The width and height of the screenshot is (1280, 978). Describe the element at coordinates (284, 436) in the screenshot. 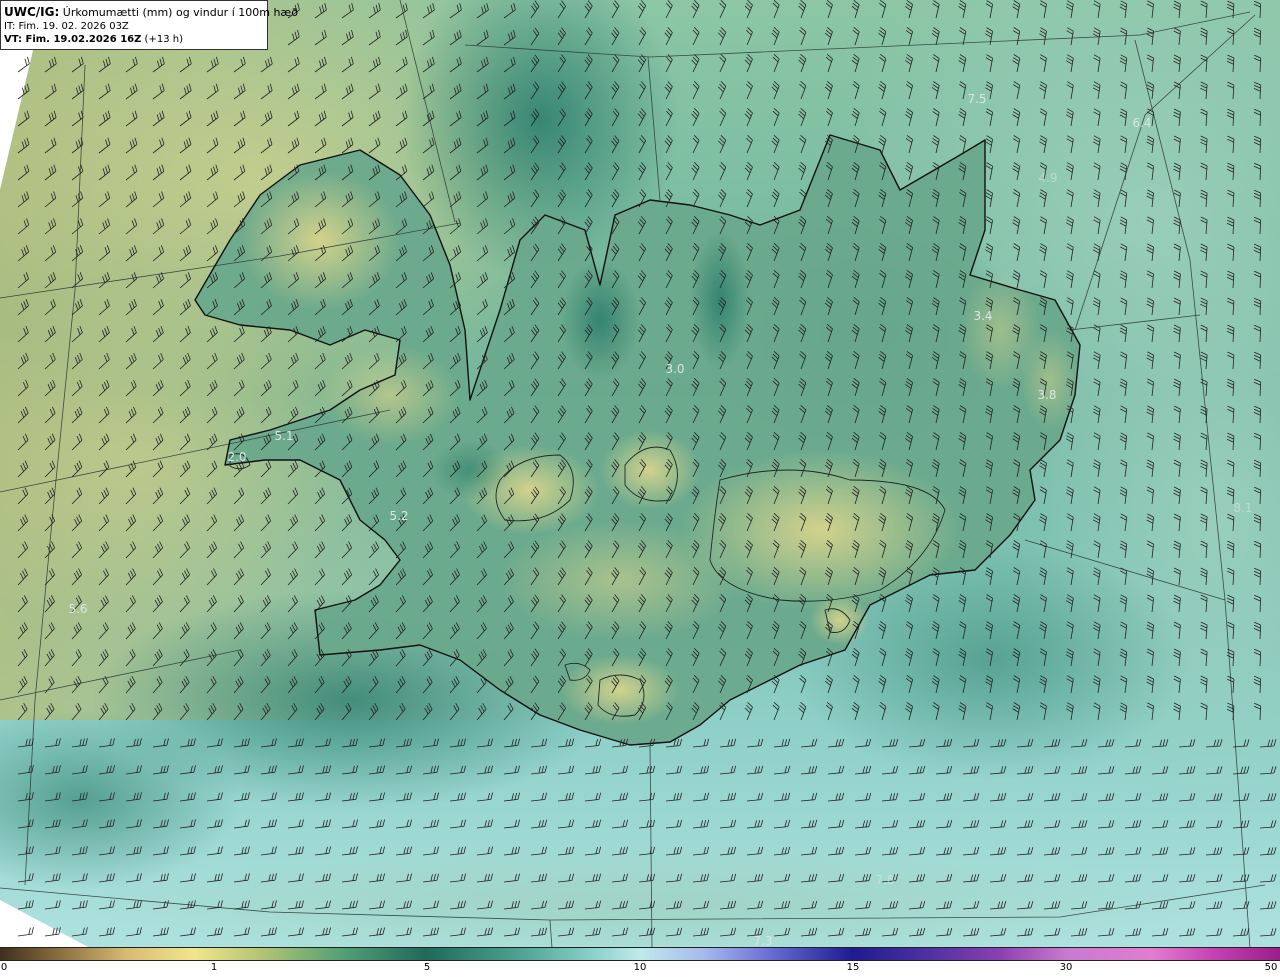

I see `value-label: 5.1` at that location.